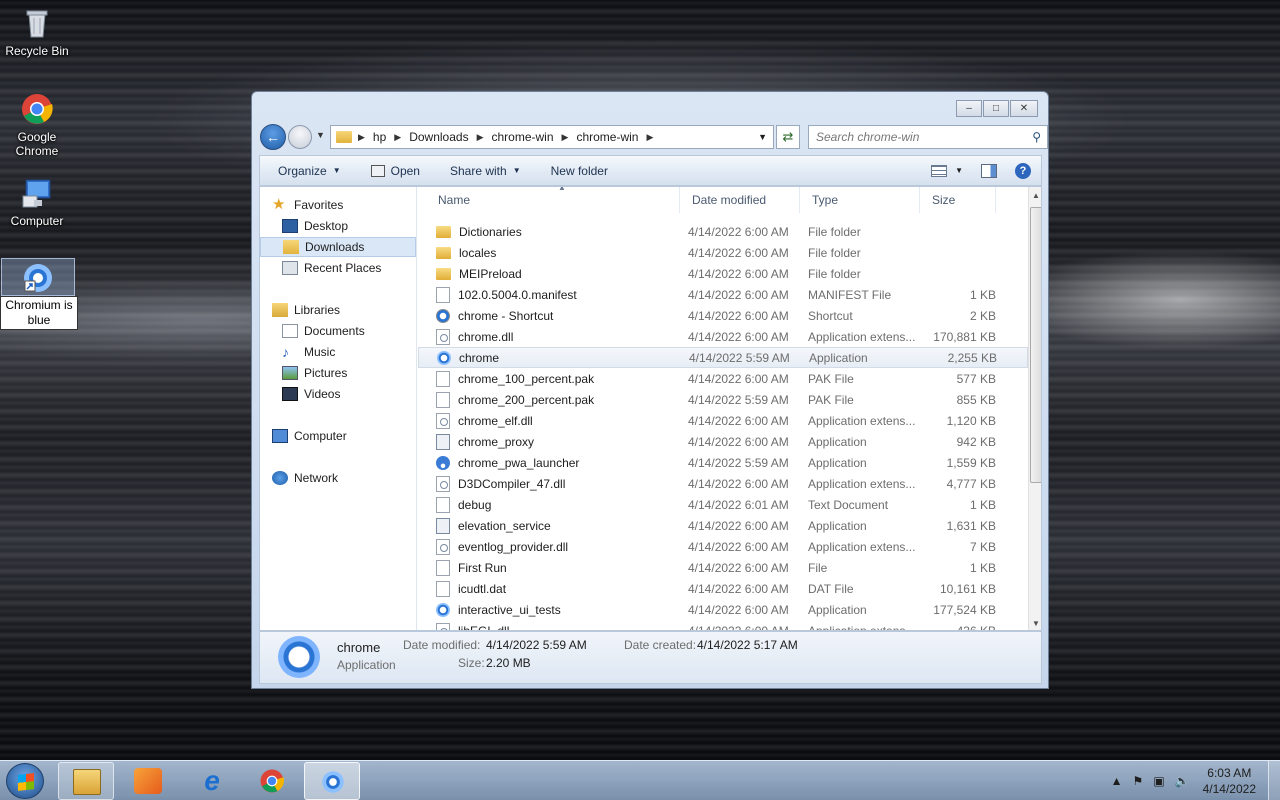 The image size is (1280, 800). I want to click on start-button, so click(25, 781).